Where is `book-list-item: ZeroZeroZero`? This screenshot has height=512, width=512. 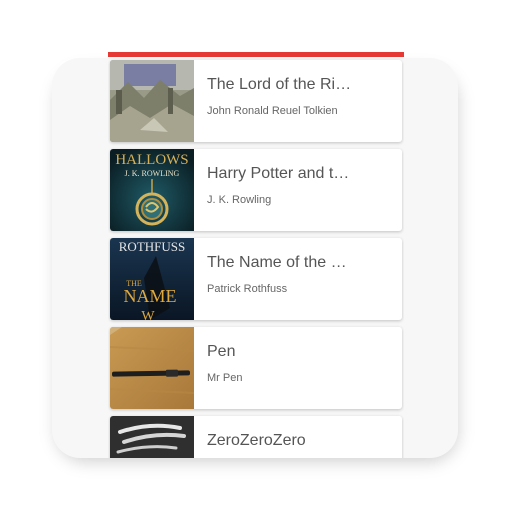
book-list-item: ZeroZeroZero is located at coordinates (256, 437).